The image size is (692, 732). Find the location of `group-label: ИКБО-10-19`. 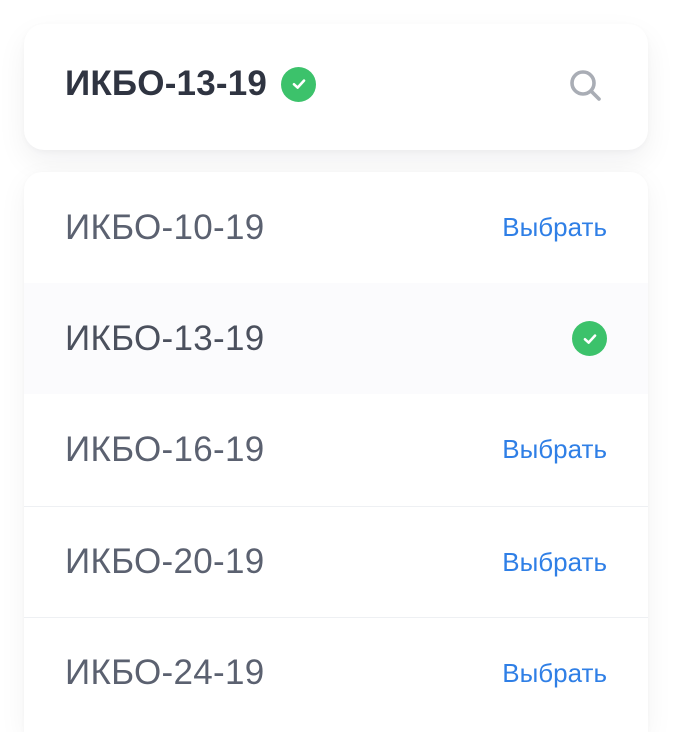

group-label: ИКБО-10-19 is located at coordinates (165, 227).